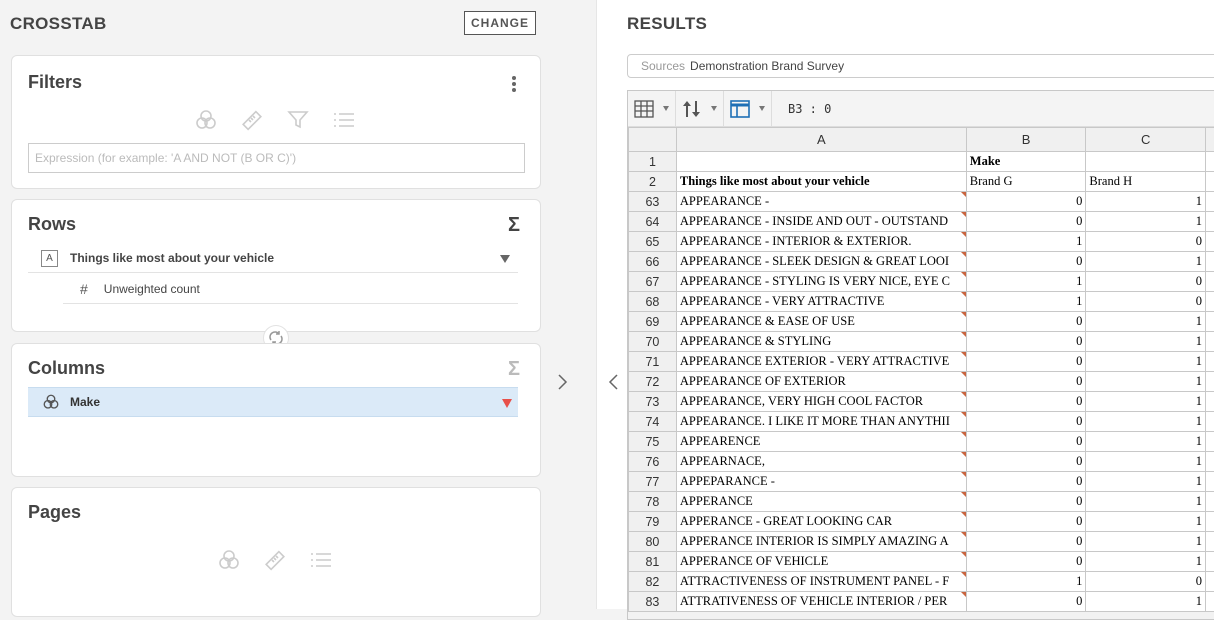 Image resolution: width=1214 pixels, height=620 pixels. I want to click on column-header-a: A, so click(821, 140).